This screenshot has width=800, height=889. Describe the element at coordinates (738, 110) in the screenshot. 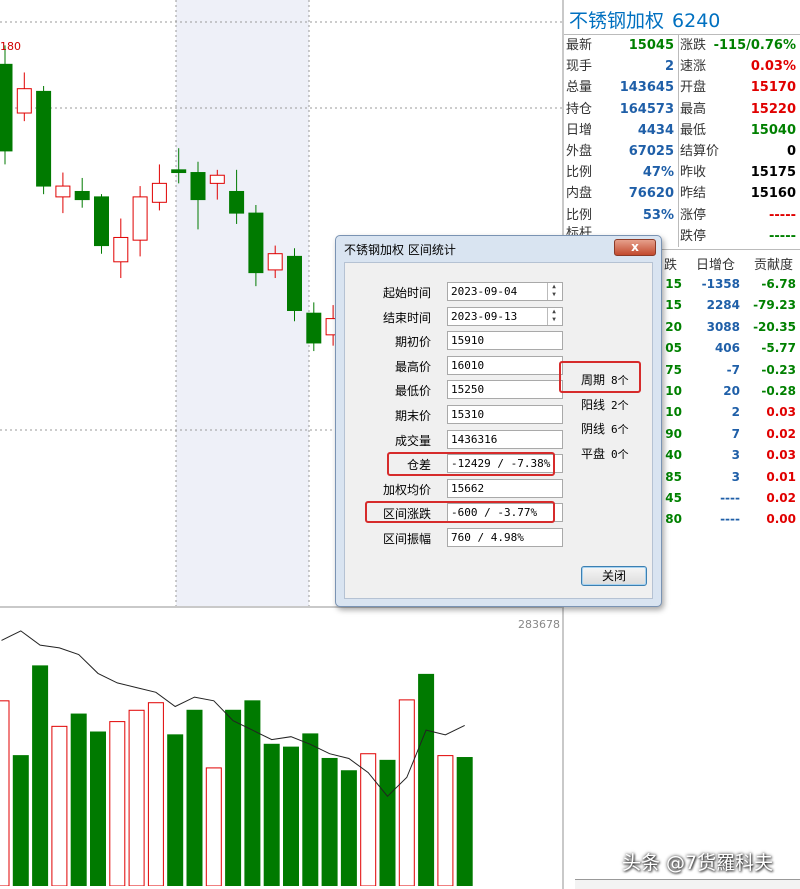

I see `quote-row: 最高 15220` at that location.